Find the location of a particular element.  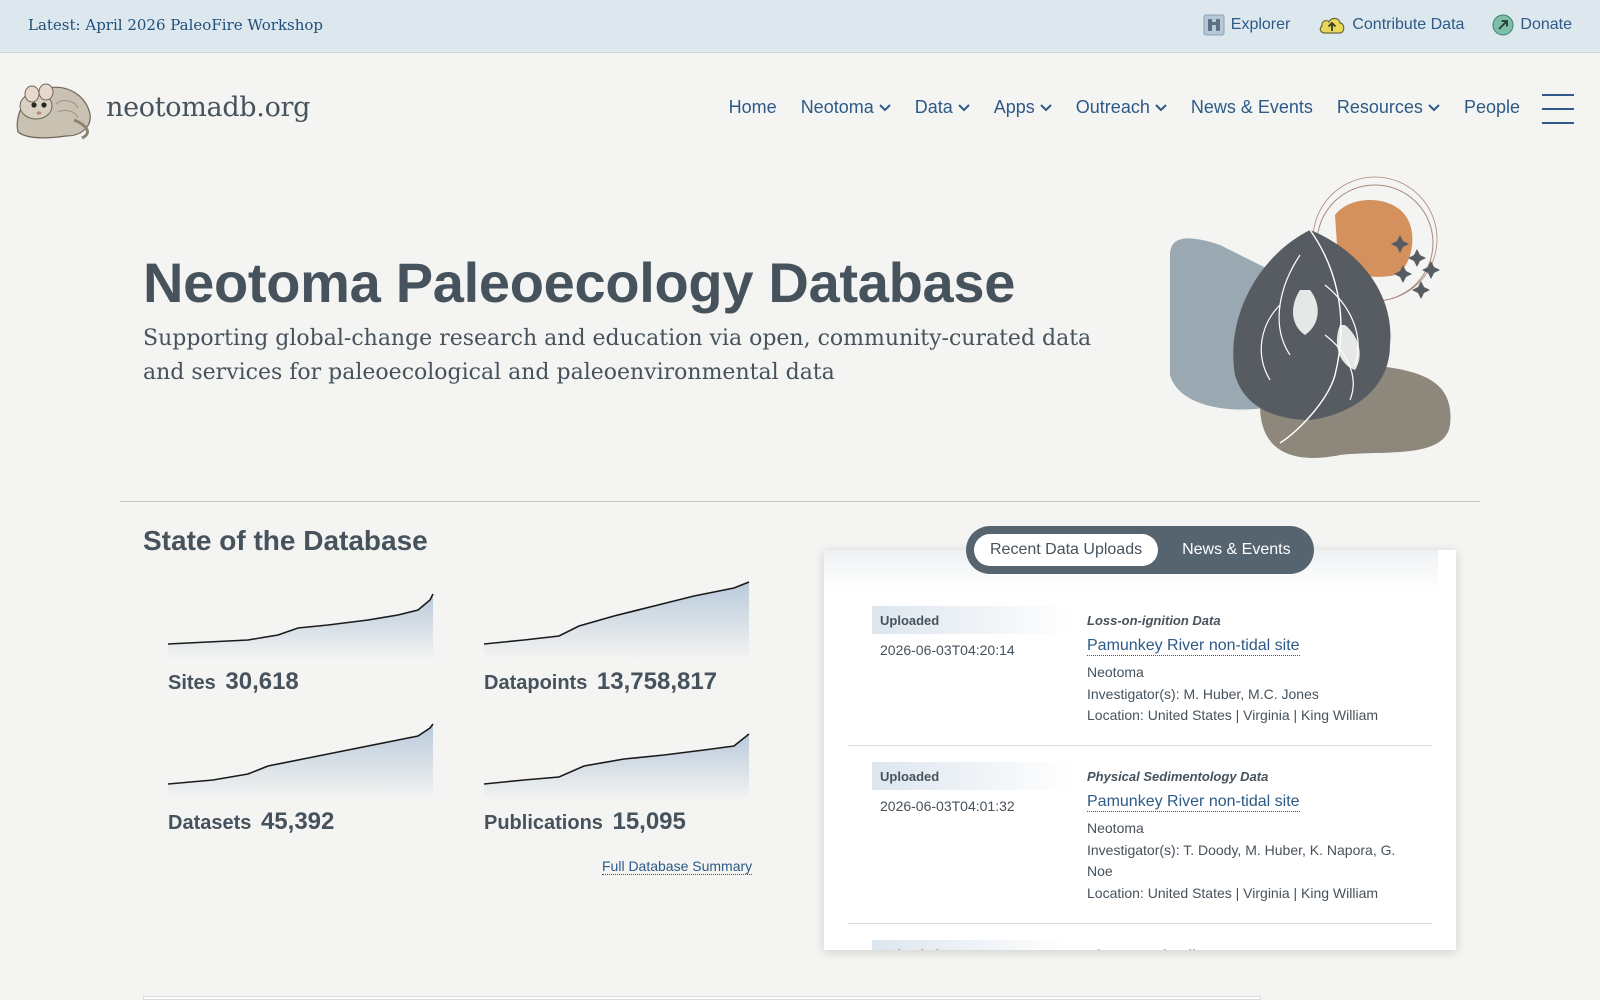

upload-timestamp: 2026-06-03T04:01:32 is located at coordinates (947, 806).